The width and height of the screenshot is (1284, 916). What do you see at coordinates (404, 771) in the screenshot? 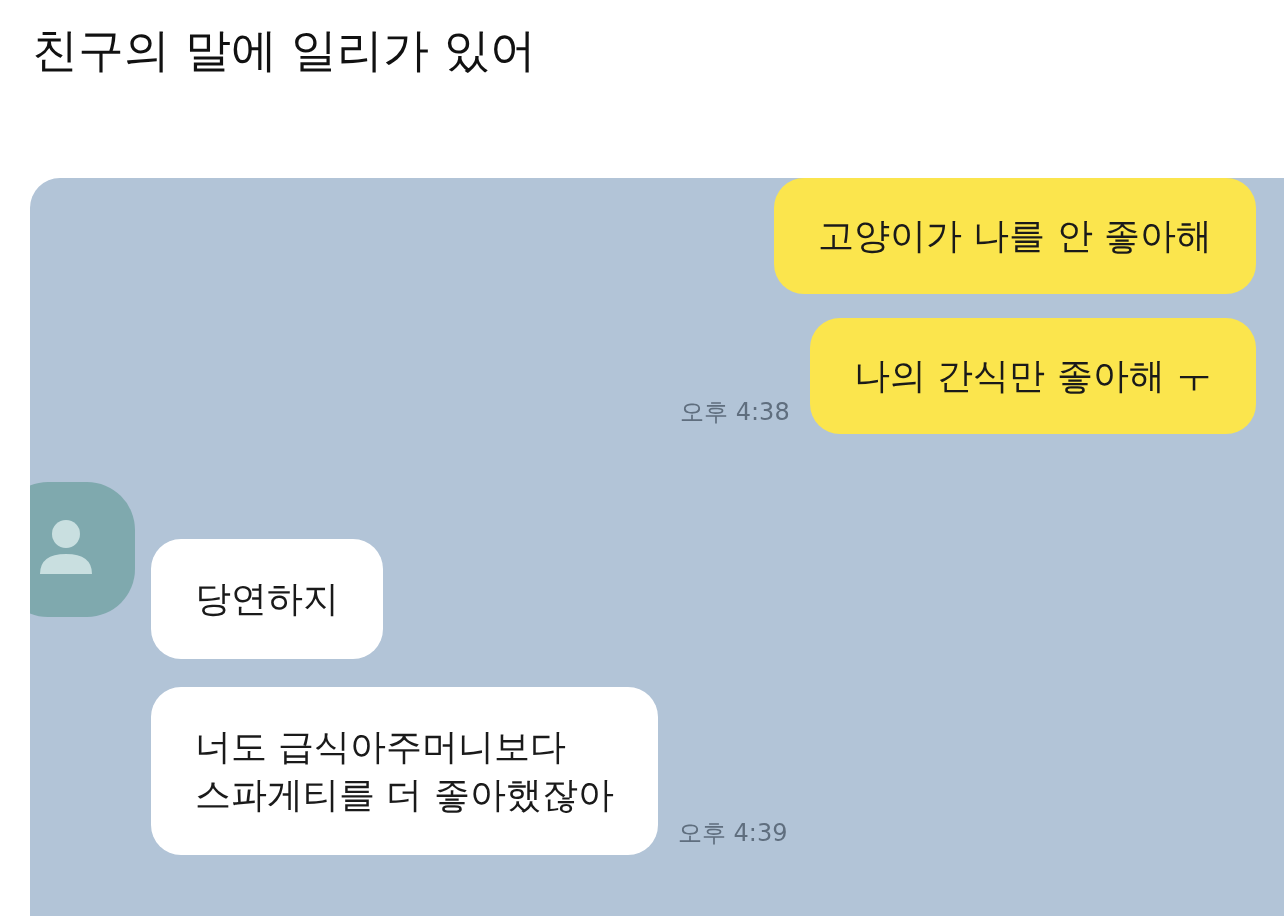
I see `message-bubble: 너도 급식아주머니보다 스파게티를 더 좋아했잖아` at bounding box center [404, 771].